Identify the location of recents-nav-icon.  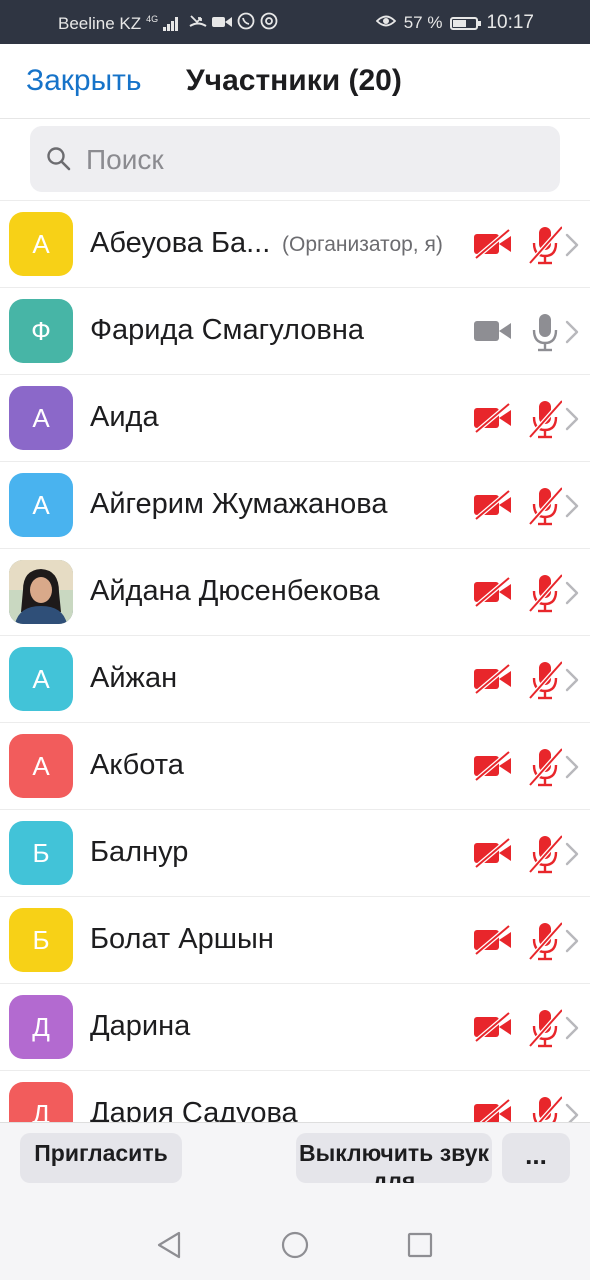
(420, 1247).